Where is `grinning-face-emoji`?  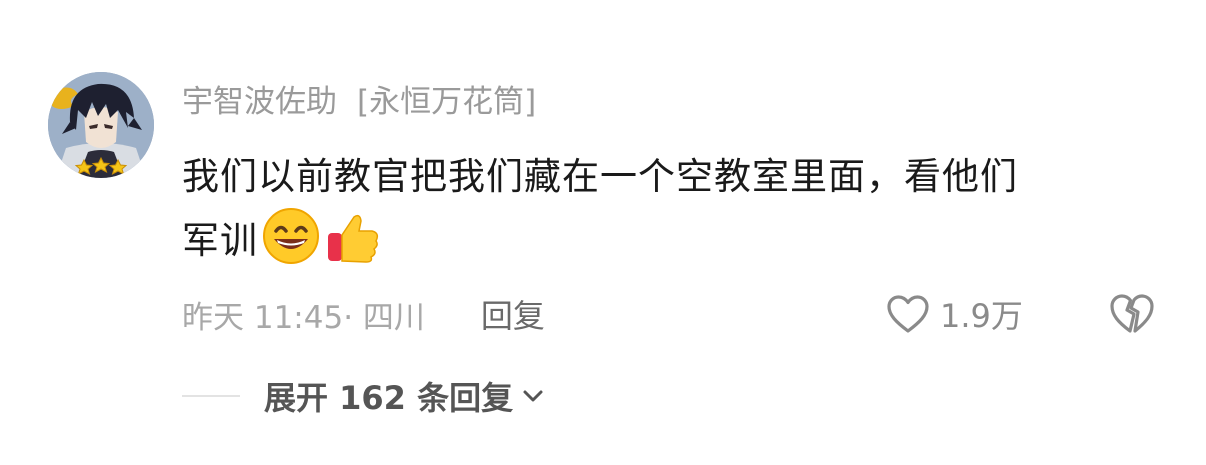
grinning-face-emoji is located at coordinates (291, 245).